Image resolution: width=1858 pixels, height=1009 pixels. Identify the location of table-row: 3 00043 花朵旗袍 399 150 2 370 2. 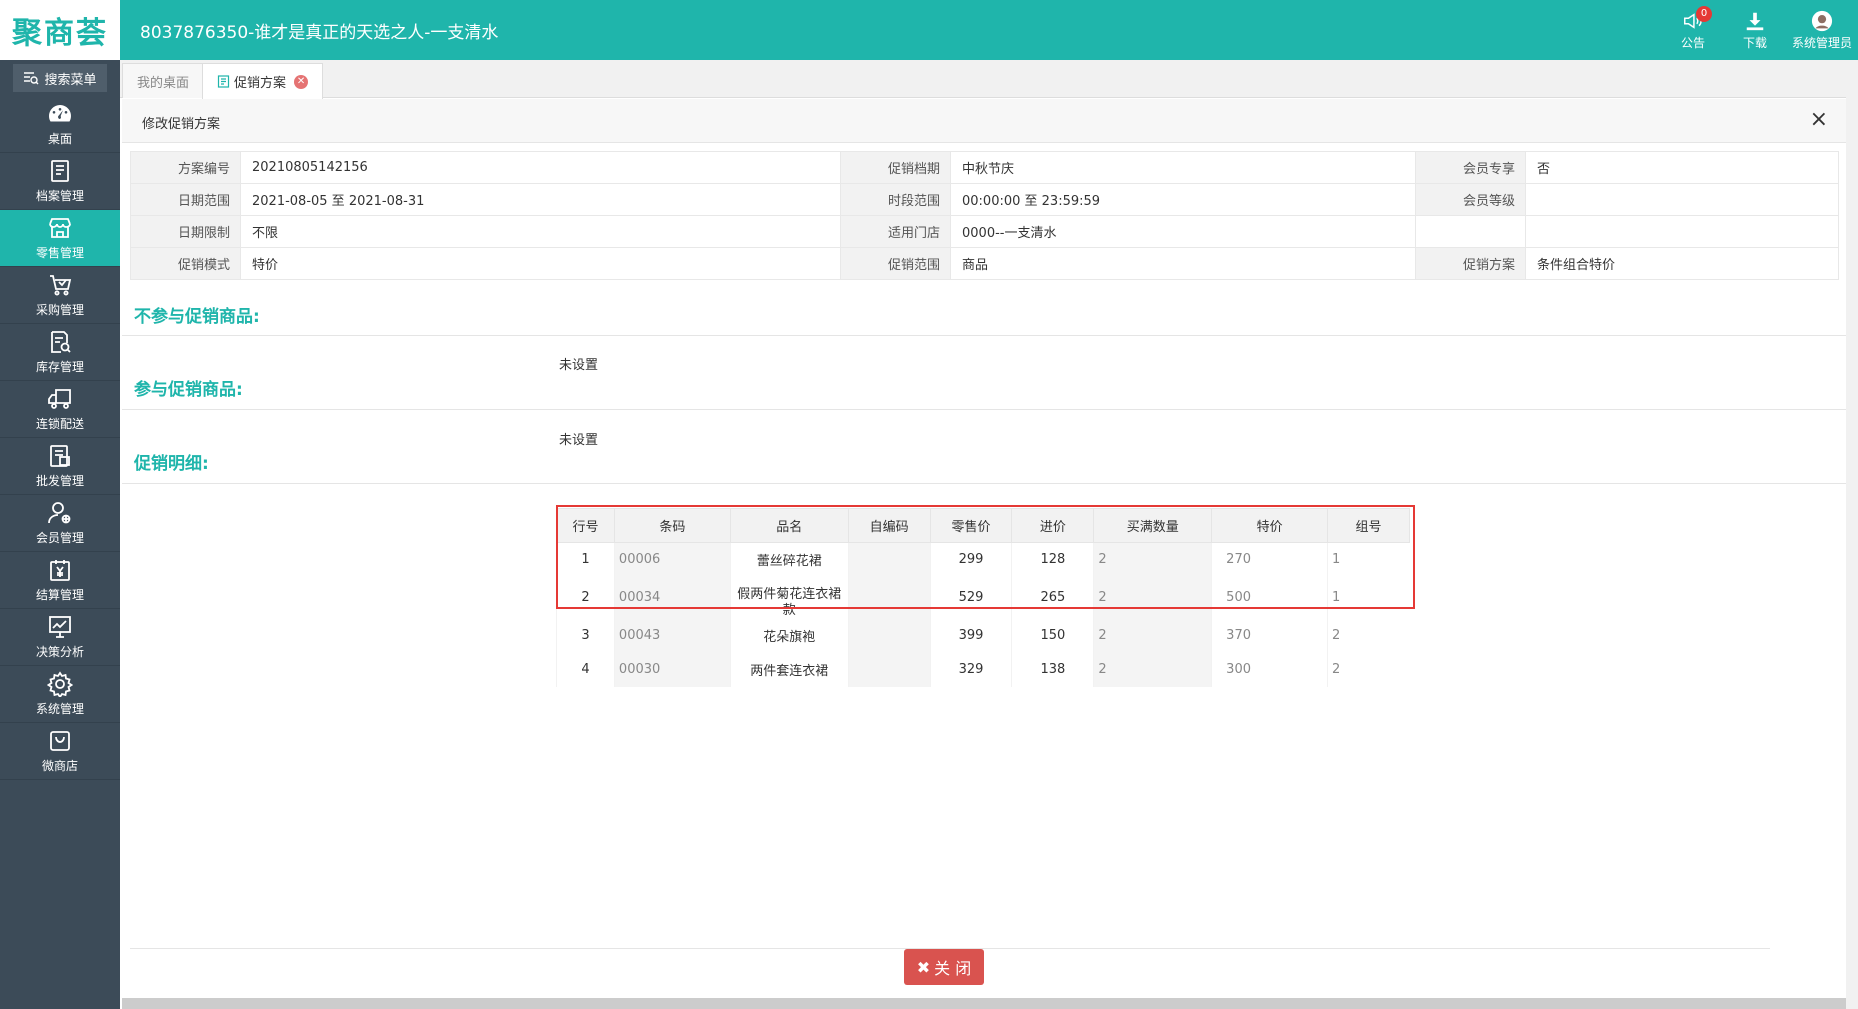
(983, 635).